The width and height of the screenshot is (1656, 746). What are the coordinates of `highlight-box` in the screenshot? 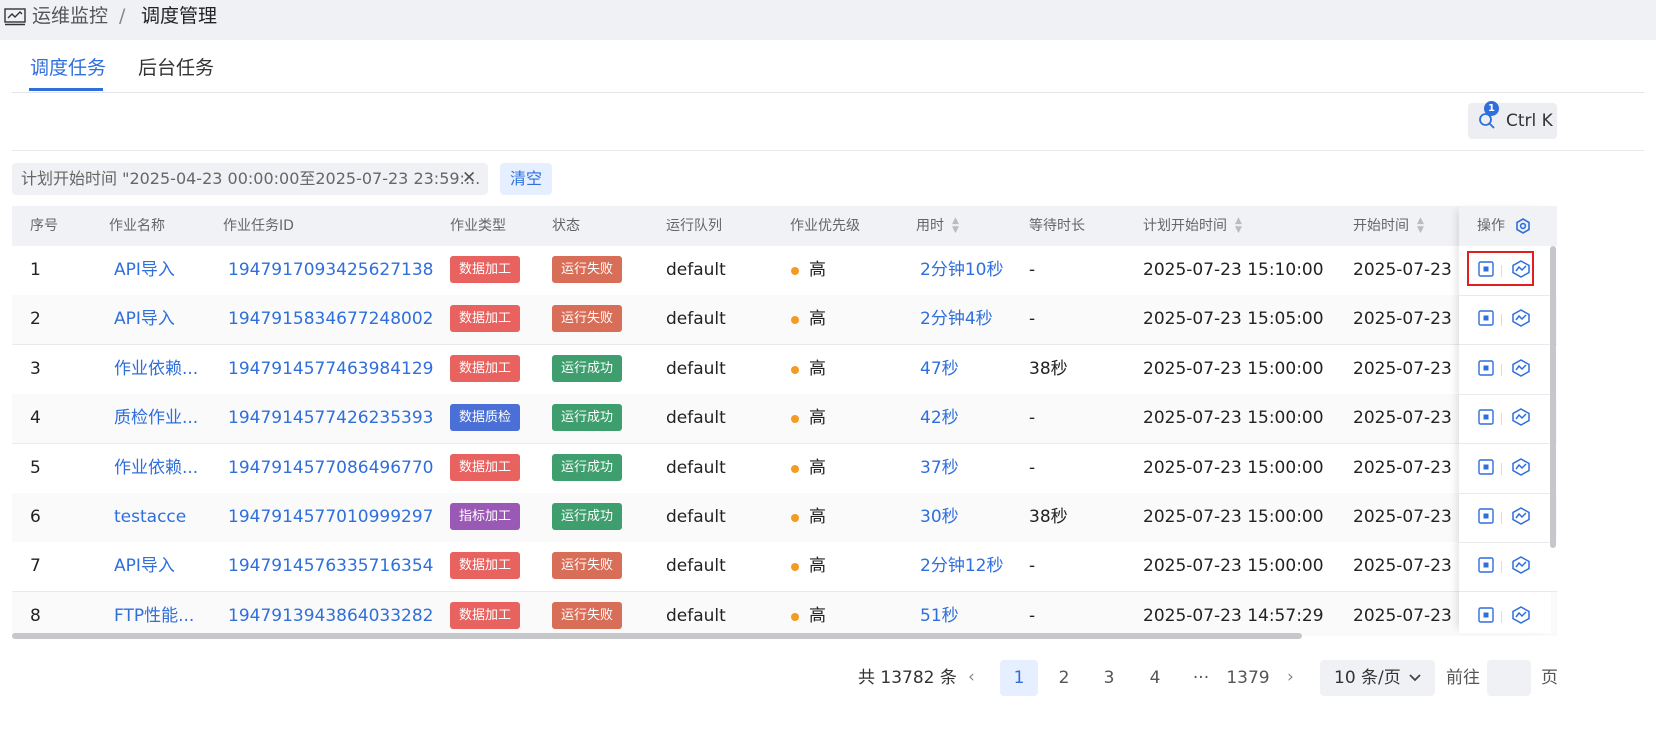 It's located at (1500, 268).